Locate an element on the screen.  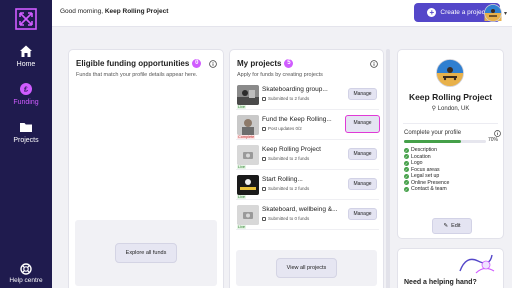
project-status: Submitted to 0 funds is located at coordinates (285, 218).